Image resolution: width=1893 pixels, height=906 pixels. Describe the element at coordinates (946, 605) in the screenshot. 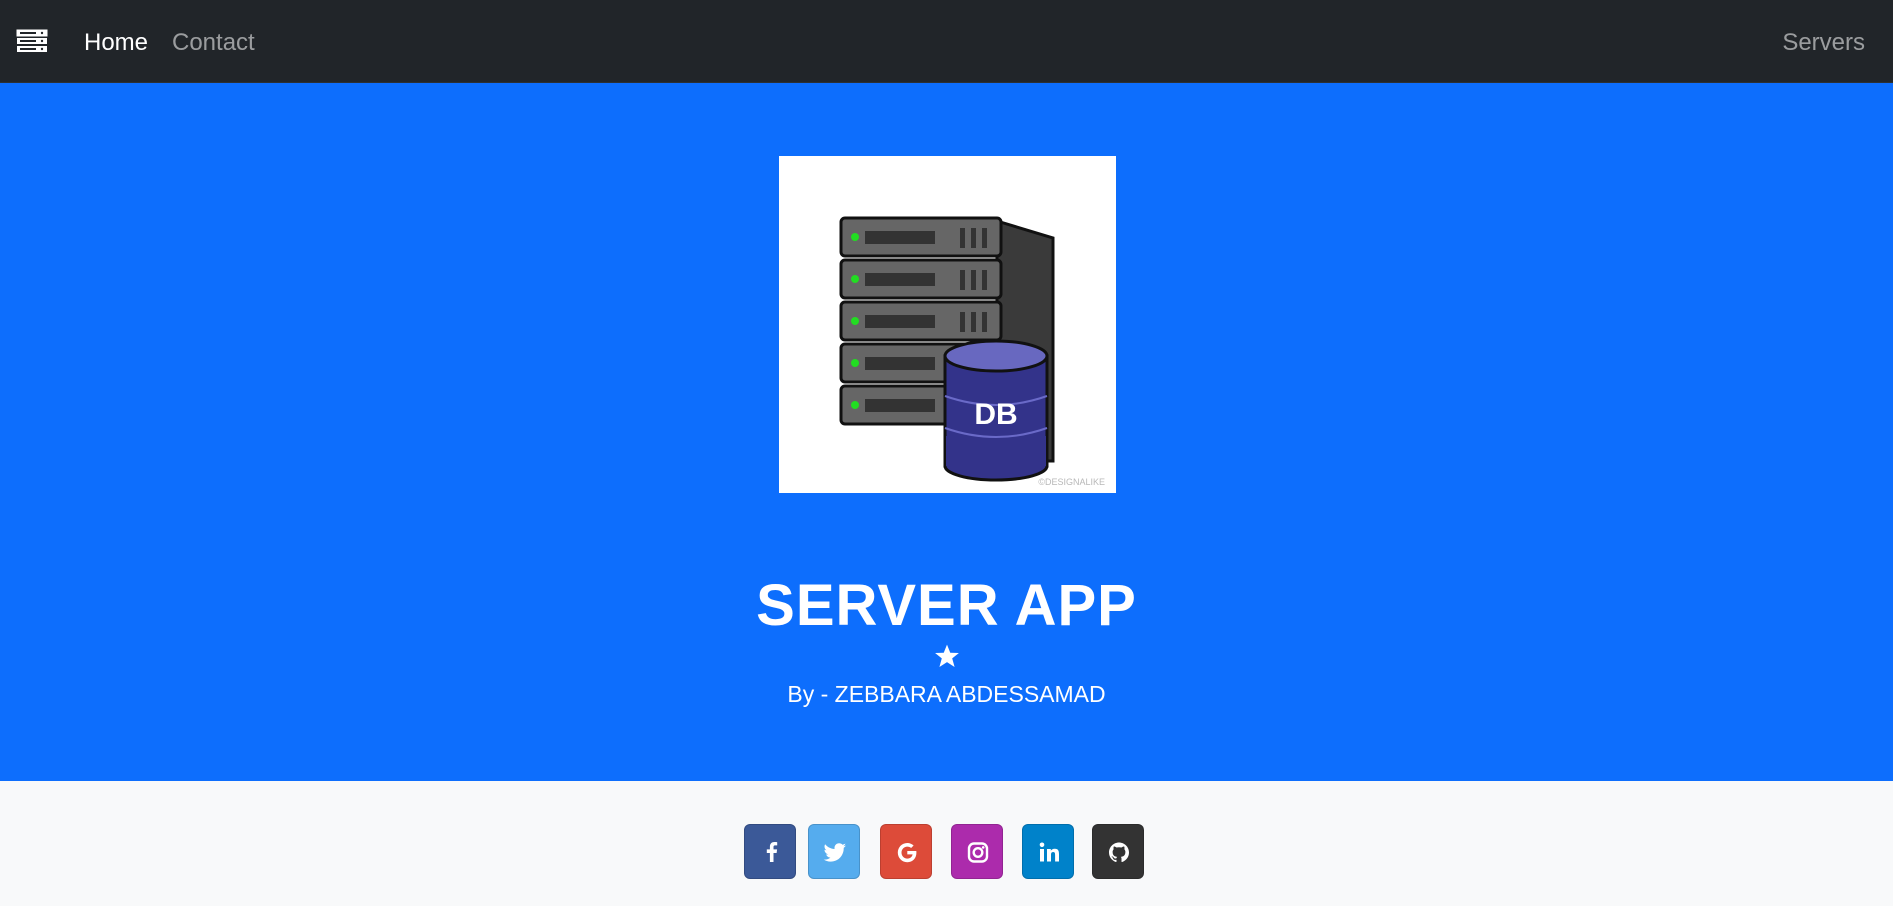

I see `page-title: SERVER APP` at that location.